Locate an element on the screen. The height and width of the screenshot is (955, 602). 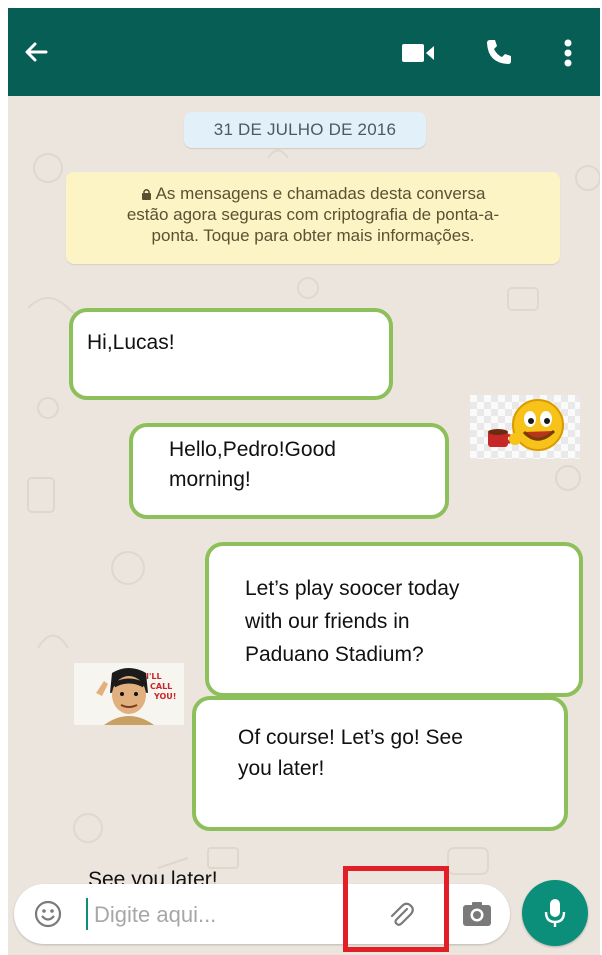
chat-header is located at coordinates (304, 52).